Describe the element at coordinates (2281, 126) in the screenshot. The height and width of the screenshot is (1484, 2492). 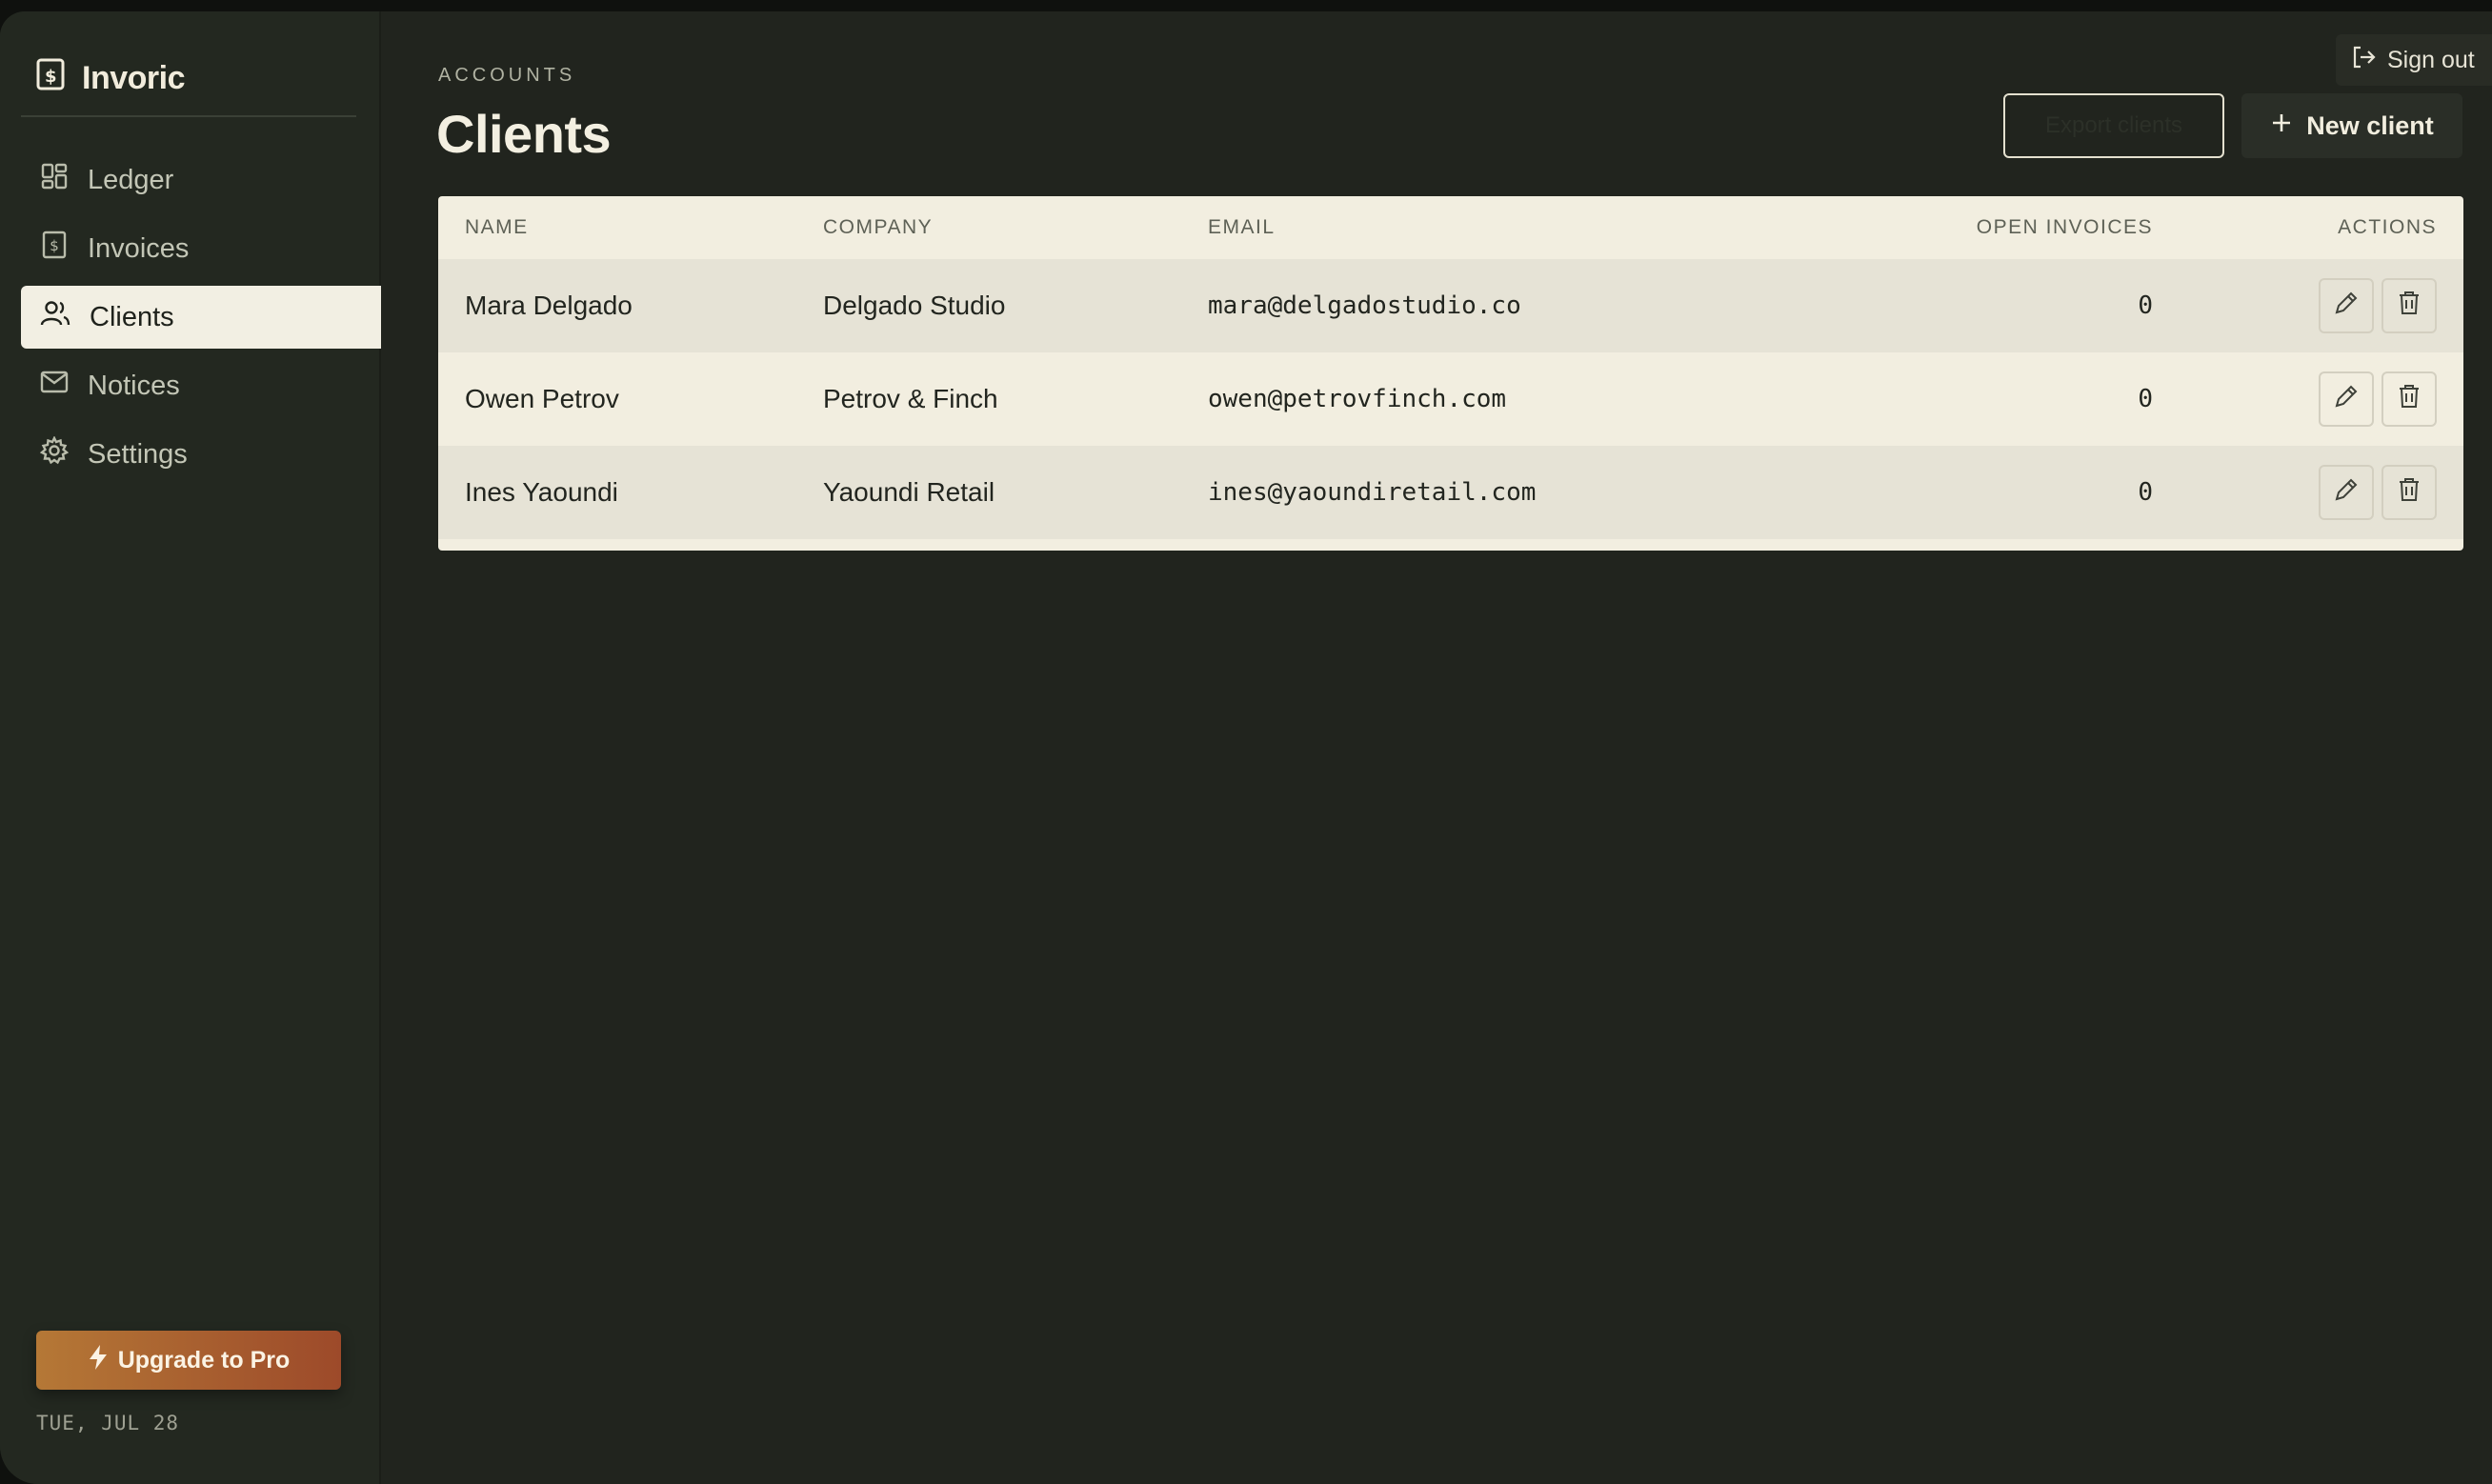
I see `plus-icon` at that location.